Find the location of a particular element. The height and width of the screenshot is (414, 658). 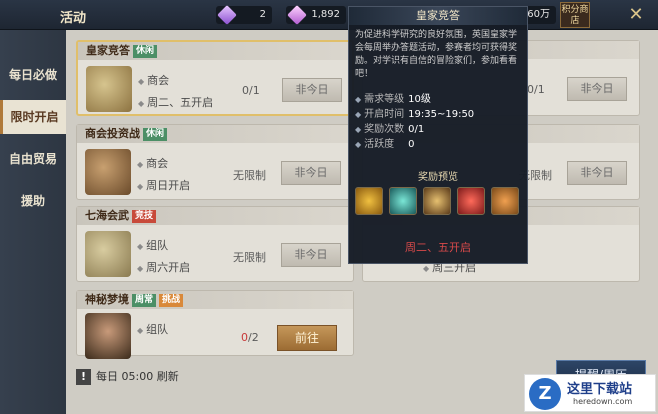

attempt-count: 0/2 is located at coordinates (250, 337).